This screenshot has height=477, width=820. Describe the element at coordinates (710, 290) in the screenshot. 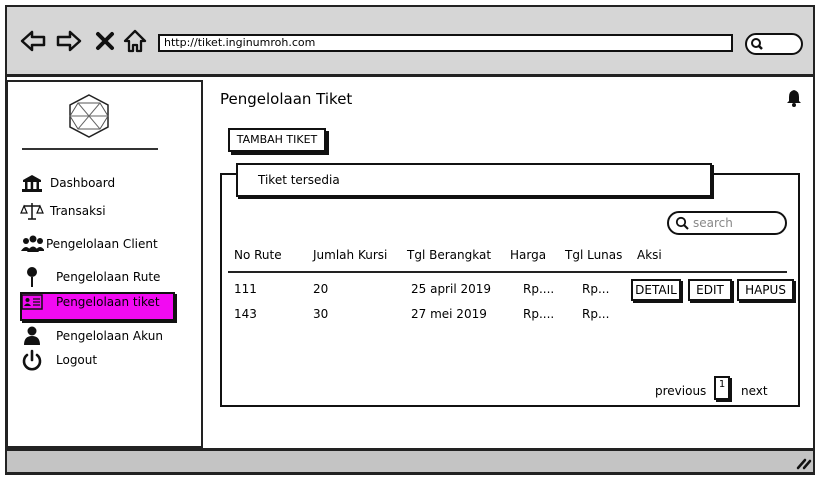

I see `edit-button: EDIT` at that location.